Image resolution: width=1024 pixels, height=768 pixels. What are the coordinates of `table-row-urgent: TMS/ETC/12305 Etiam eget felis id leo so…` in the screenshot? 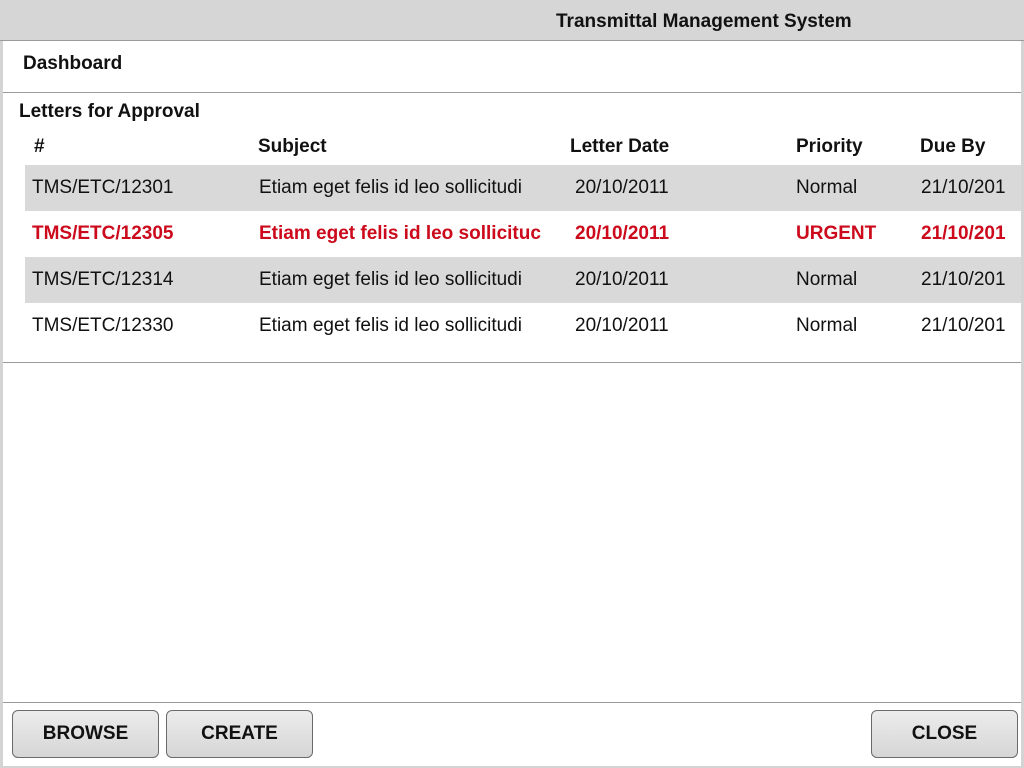 It's located at (523, 234).